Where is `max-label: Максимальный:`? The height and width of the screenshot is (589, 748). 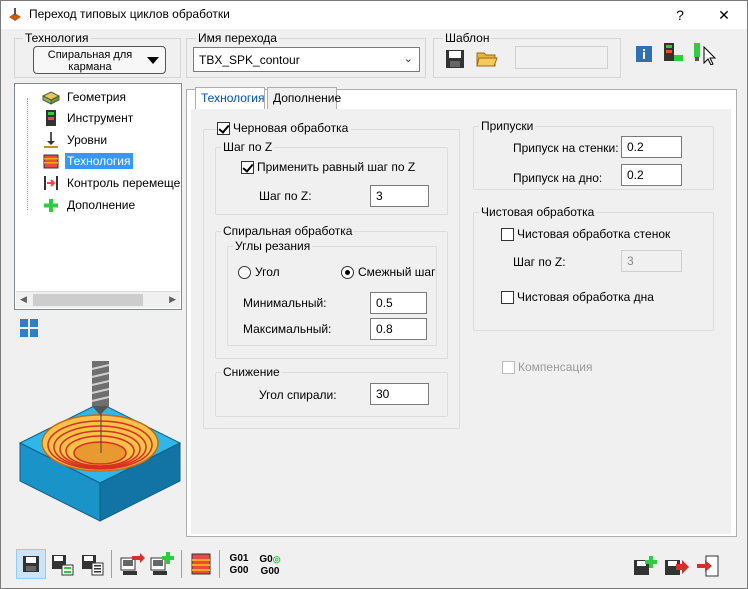
max-label: Максимальный: is located at coordinates (287, 329).